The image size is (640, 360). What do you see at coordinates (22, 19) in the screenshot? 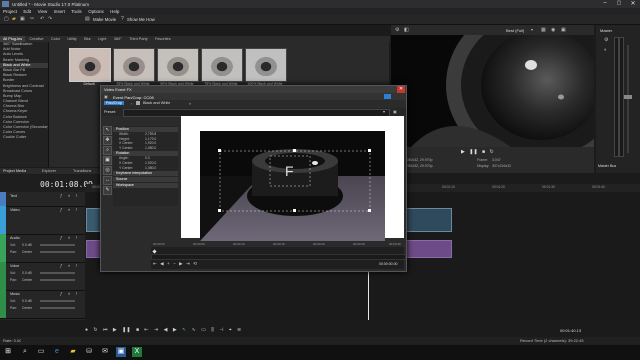
I see `save-icon: ▣` at bounding box center [22, 19].